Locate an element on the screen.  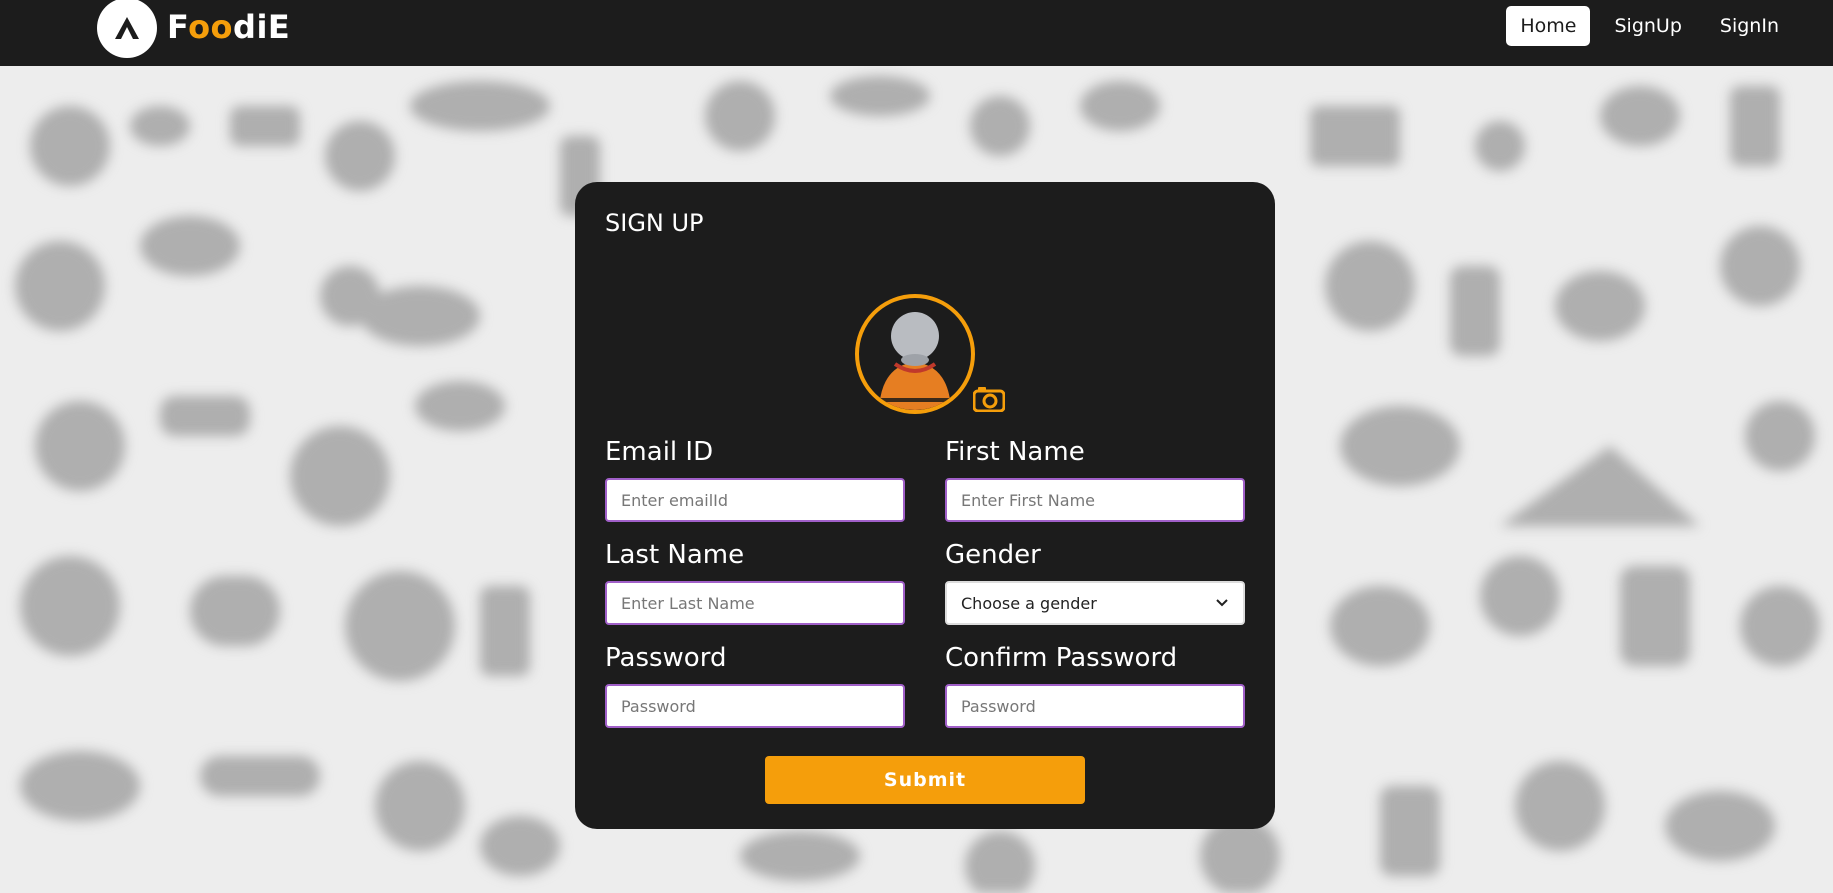
chevron-down-icon is located at coordinates (1222, 603).